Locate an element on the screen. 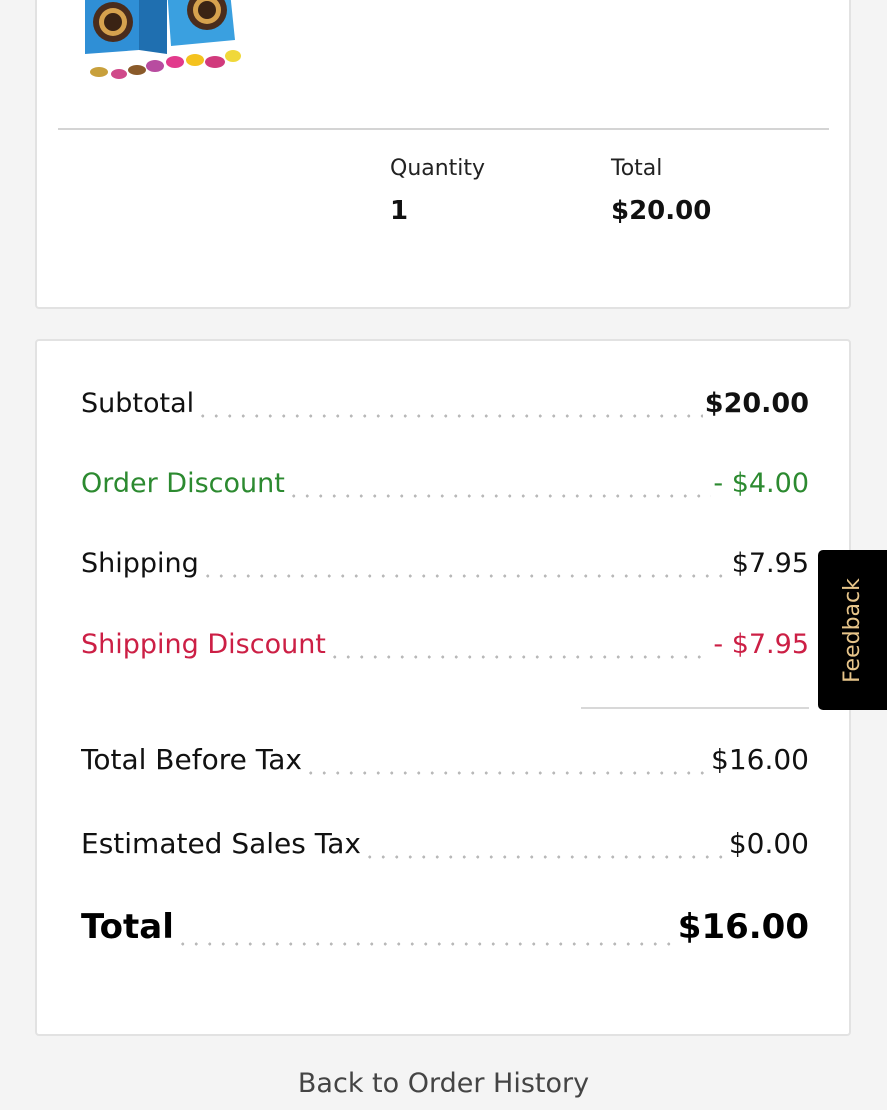 The width and height of the screenshot is (887, 1110). quantity-label: Quantity is located at coordinates (438, 168).